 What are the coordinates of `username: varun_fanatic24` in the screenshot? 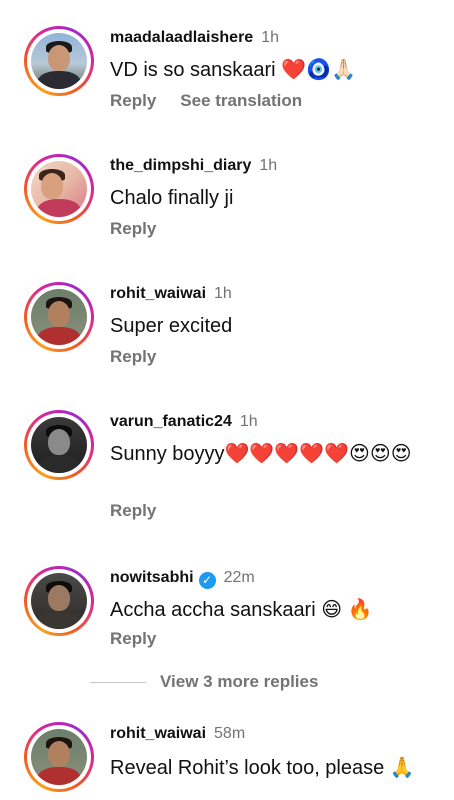 It's located at (171, 421).